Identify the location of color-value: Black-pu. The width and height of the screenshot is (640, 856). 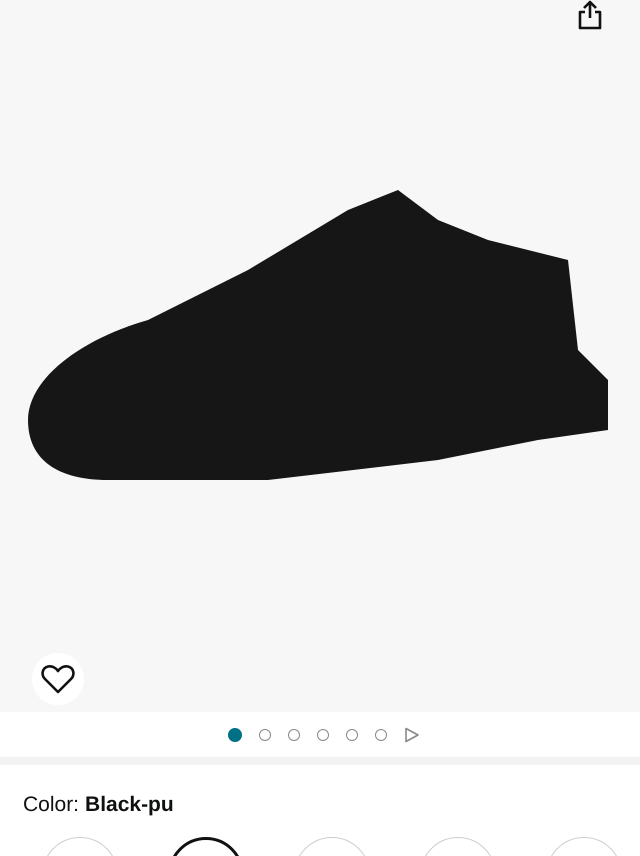
(129, 805).